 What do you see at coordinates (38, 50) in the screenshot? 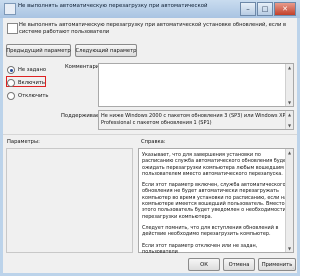
I see `previous-setting-button: Предыдущий параметр` at bounding box center [38, 50].